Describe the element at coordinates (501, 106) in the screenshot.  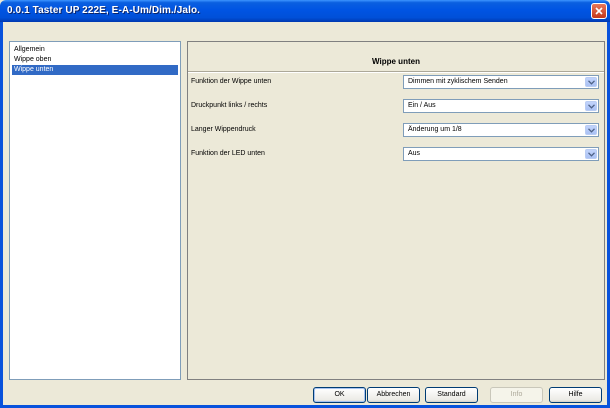
I see `druckpunkt-select: Ein / Aus` at that location.